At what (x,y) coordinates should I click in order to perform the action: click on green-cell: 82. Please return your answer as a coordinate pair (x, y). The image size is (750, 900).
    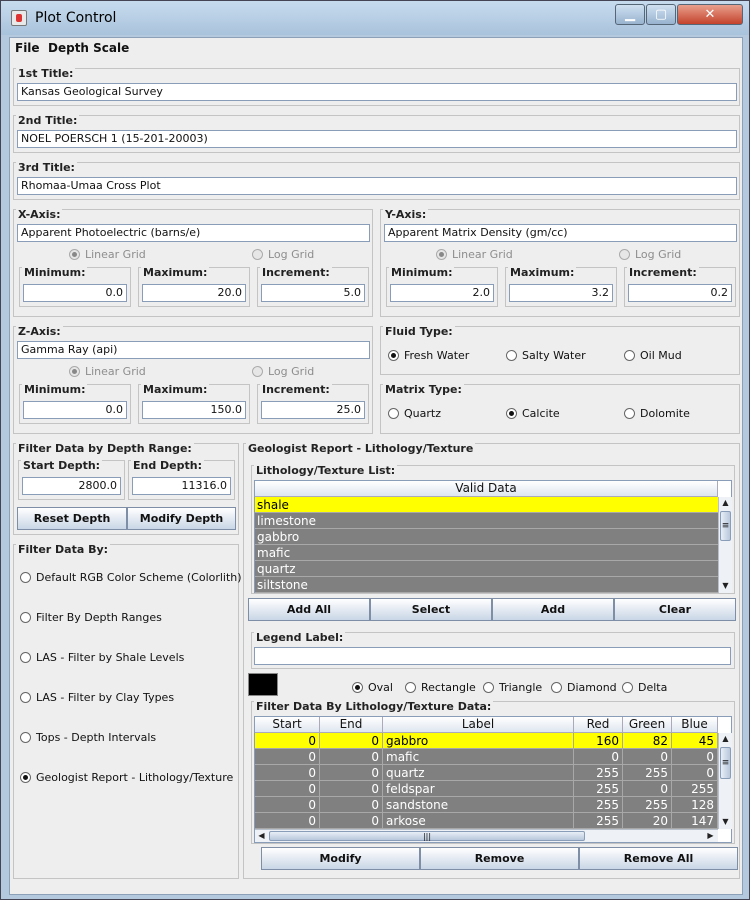
    Looking at the image, I should click on (647, 740).